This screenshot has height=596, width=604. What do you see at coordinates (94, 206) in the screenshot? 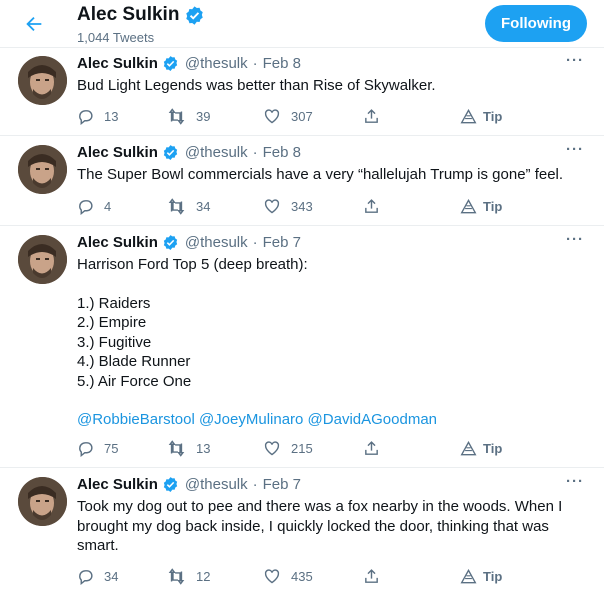
I see `reply-button: 4` at bounding box center [94, 206].